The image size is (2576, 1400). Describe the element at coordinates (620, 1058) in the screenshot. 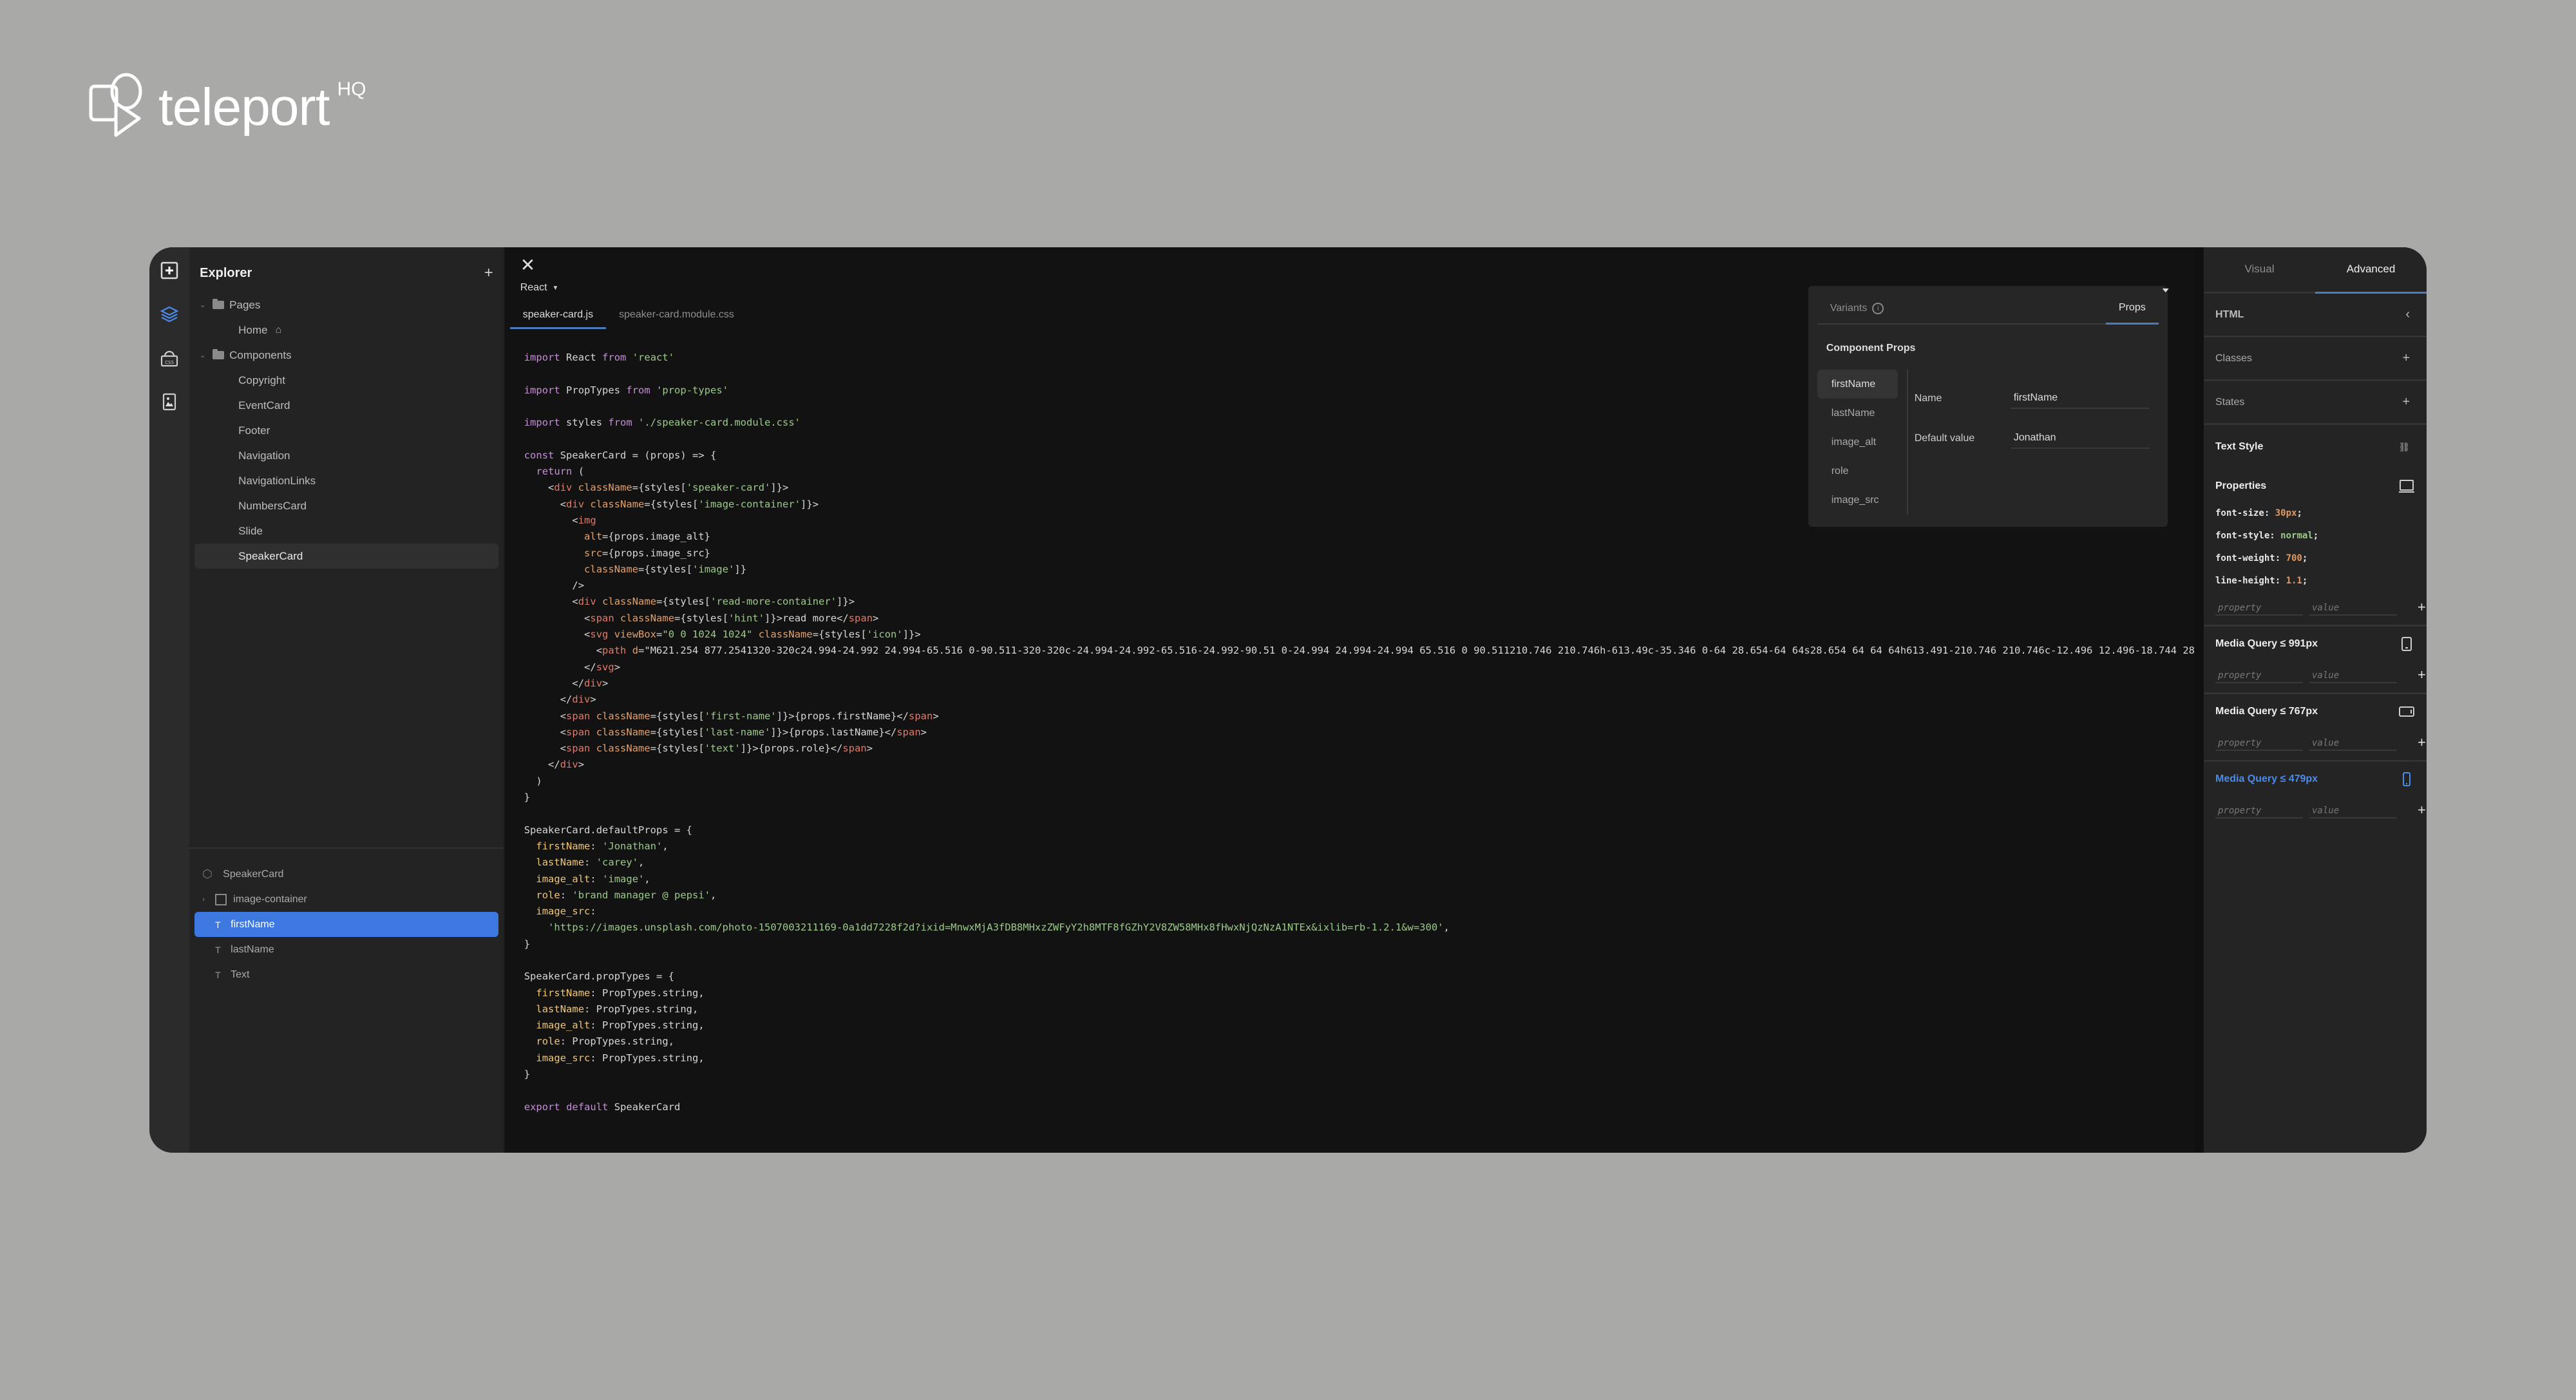

I see `code-line: image_src: PropTypes.string,` at that location.